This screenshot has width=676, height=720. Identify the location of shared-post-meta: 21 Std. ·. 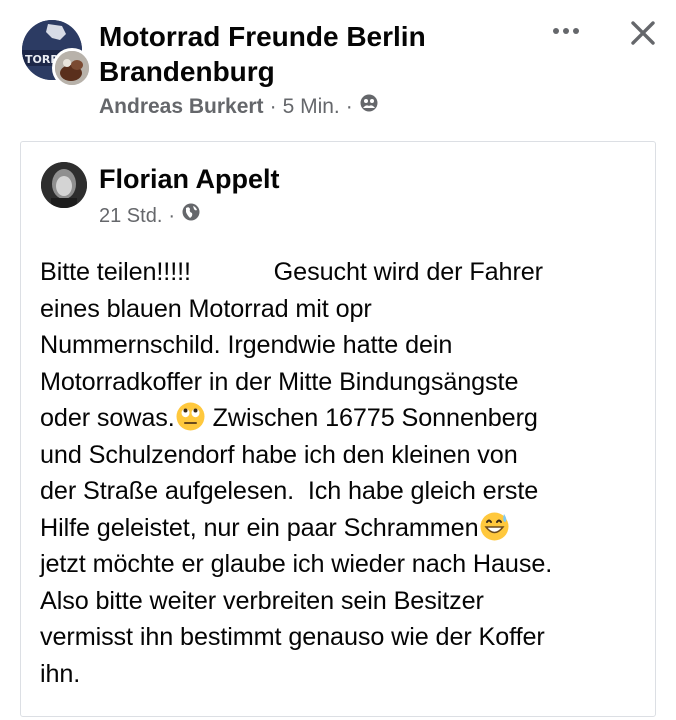
(150, 215).